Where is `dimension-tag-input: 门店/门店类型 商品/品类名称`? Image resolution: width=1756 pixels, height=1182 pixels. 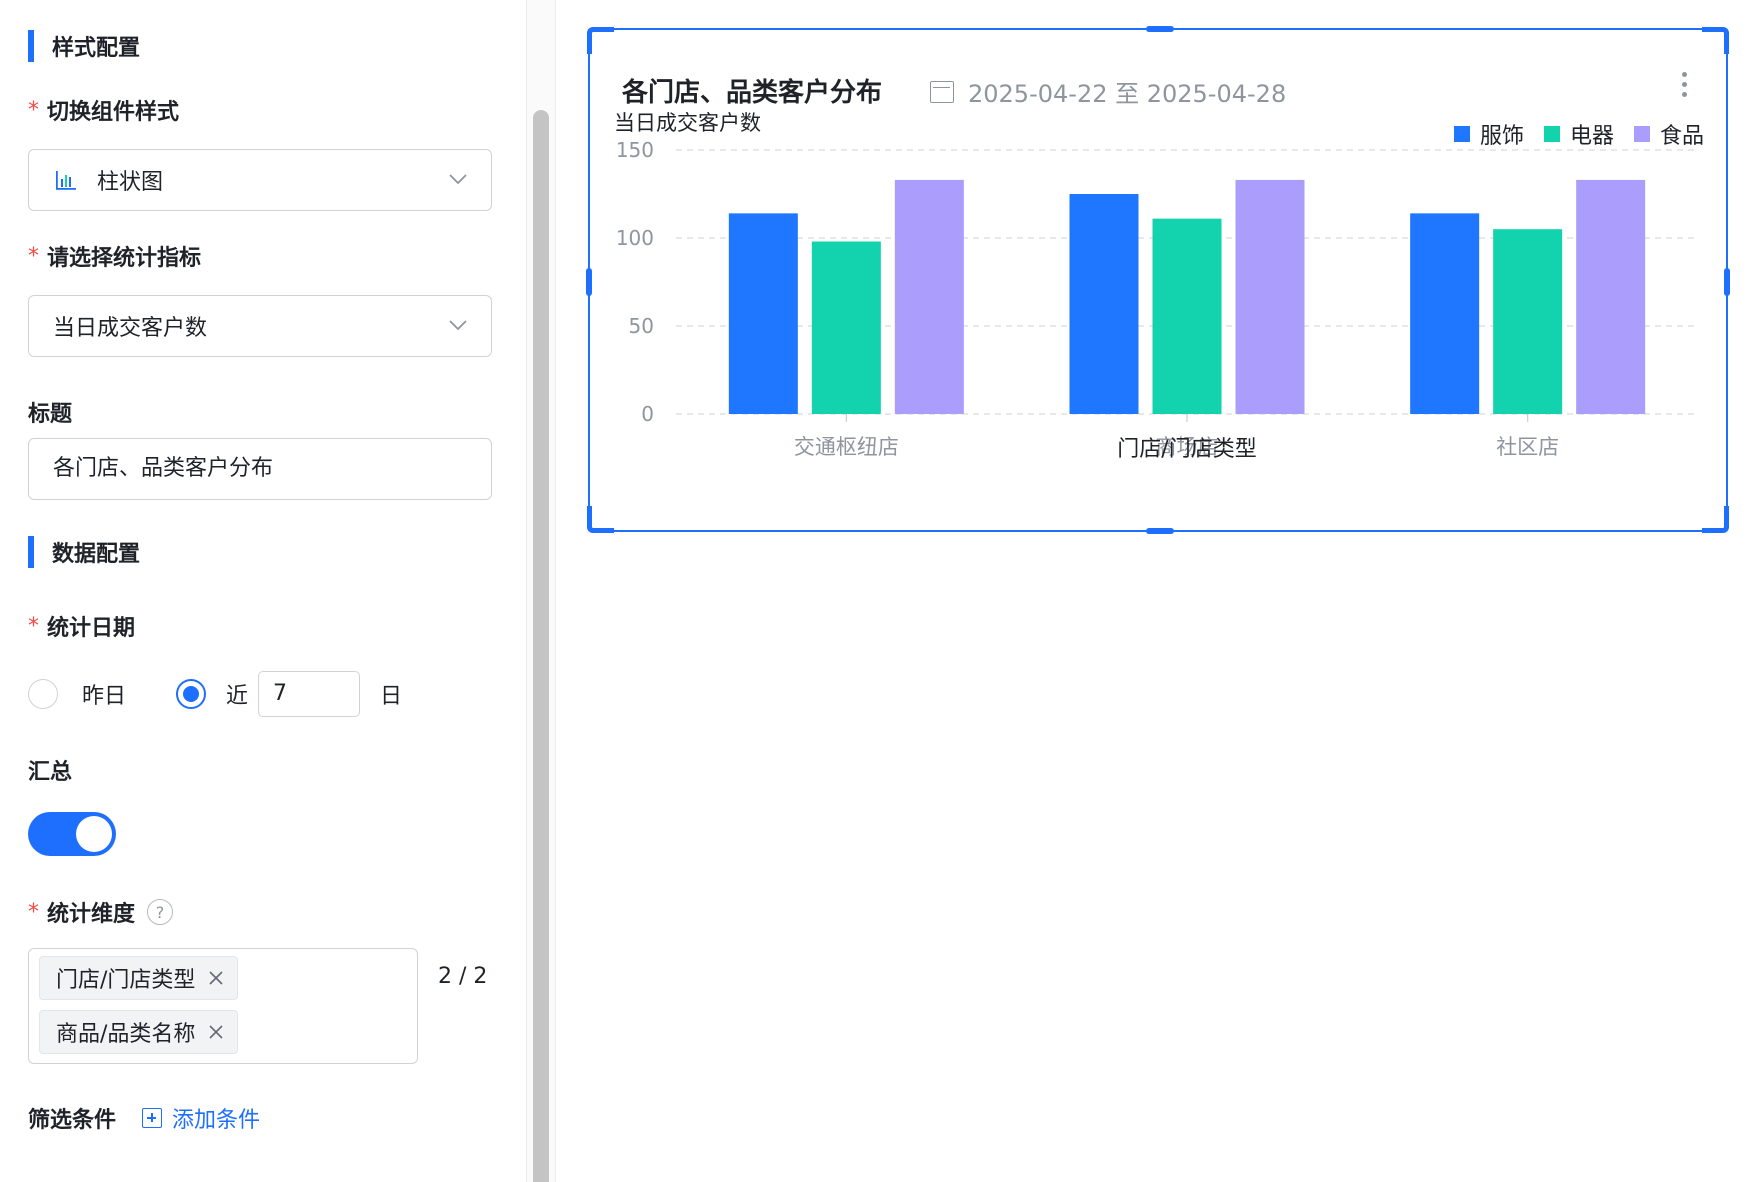
dimension-tag-input: 门店/门店类型 商品/品类名称 is located at coordinates (223, 1006).